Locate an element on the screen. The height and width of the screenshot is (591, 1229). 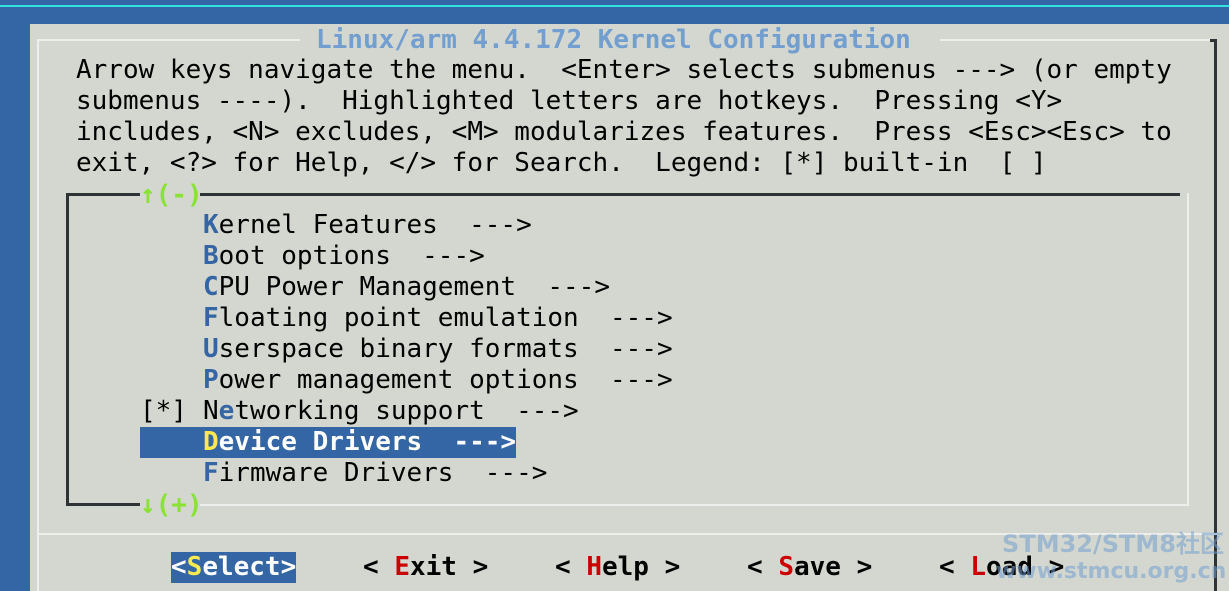
menu-item: [*] Networking support ---> is located at coordinates (359, 411).